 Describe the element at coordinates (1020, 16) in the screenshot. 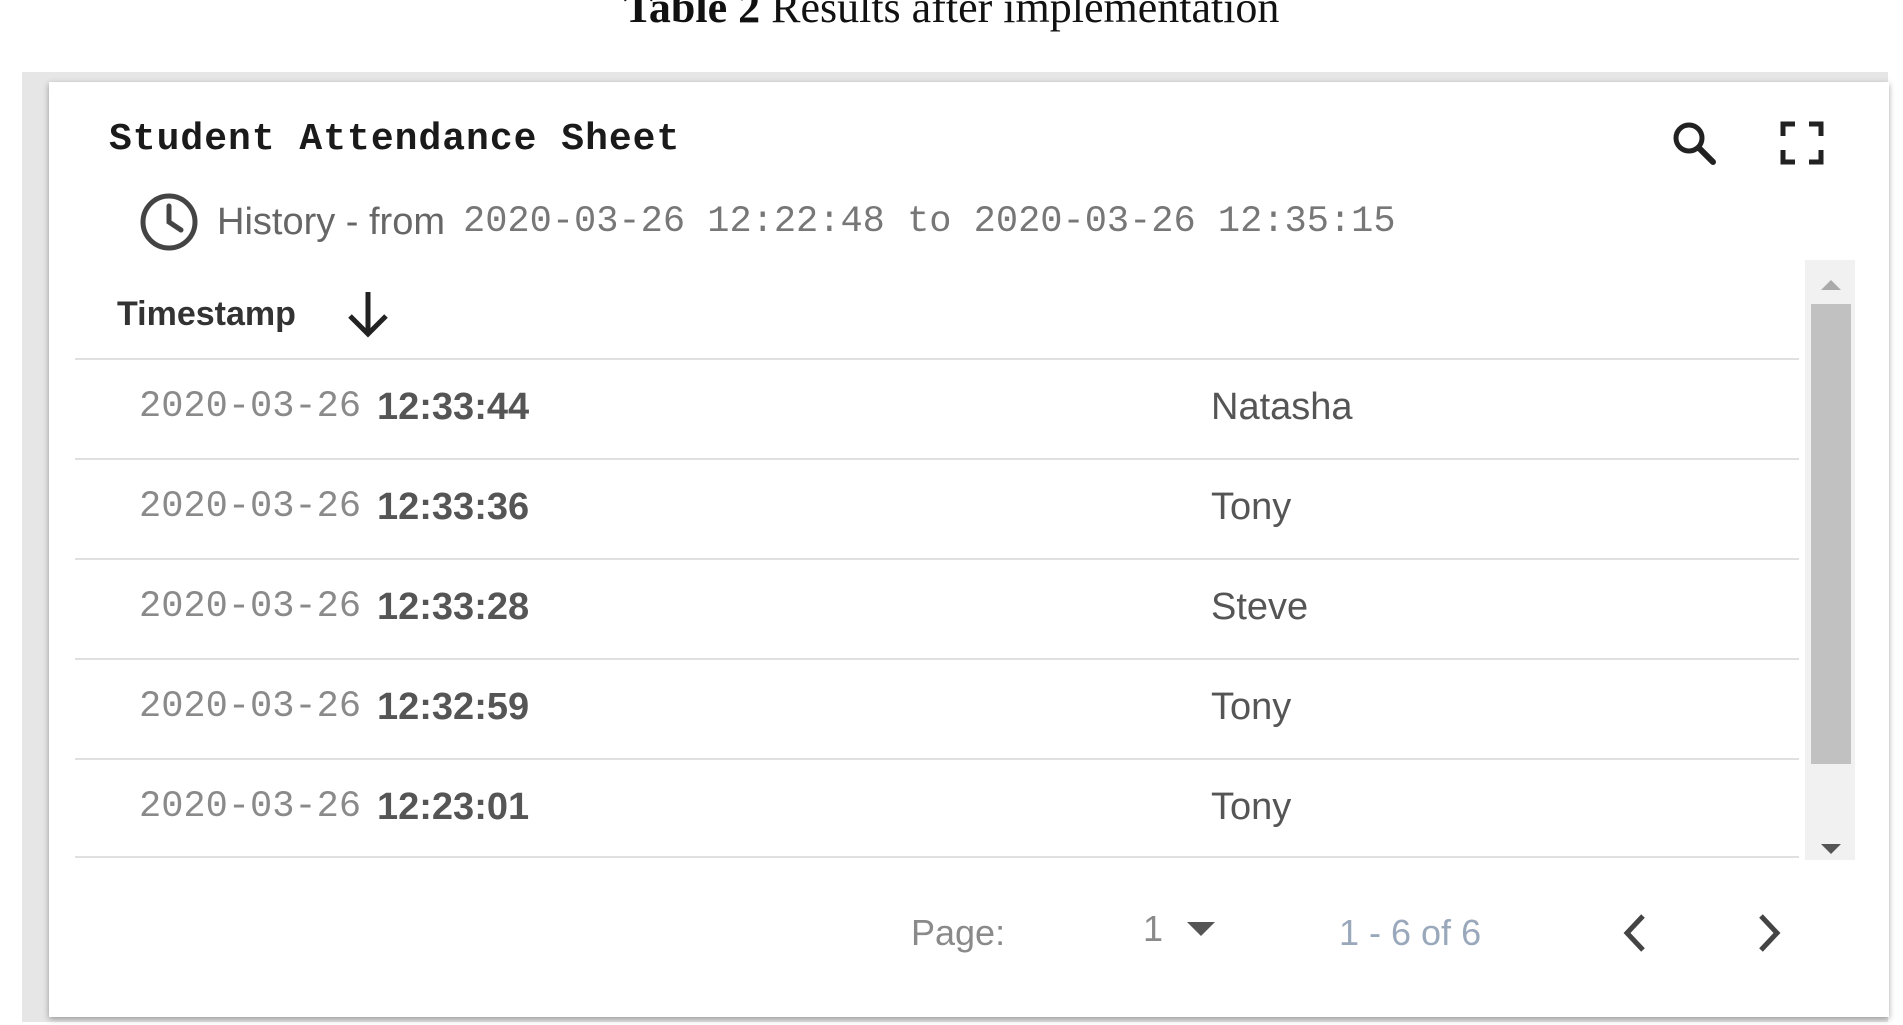

I see `caption-text: Results after implementation` at that location.